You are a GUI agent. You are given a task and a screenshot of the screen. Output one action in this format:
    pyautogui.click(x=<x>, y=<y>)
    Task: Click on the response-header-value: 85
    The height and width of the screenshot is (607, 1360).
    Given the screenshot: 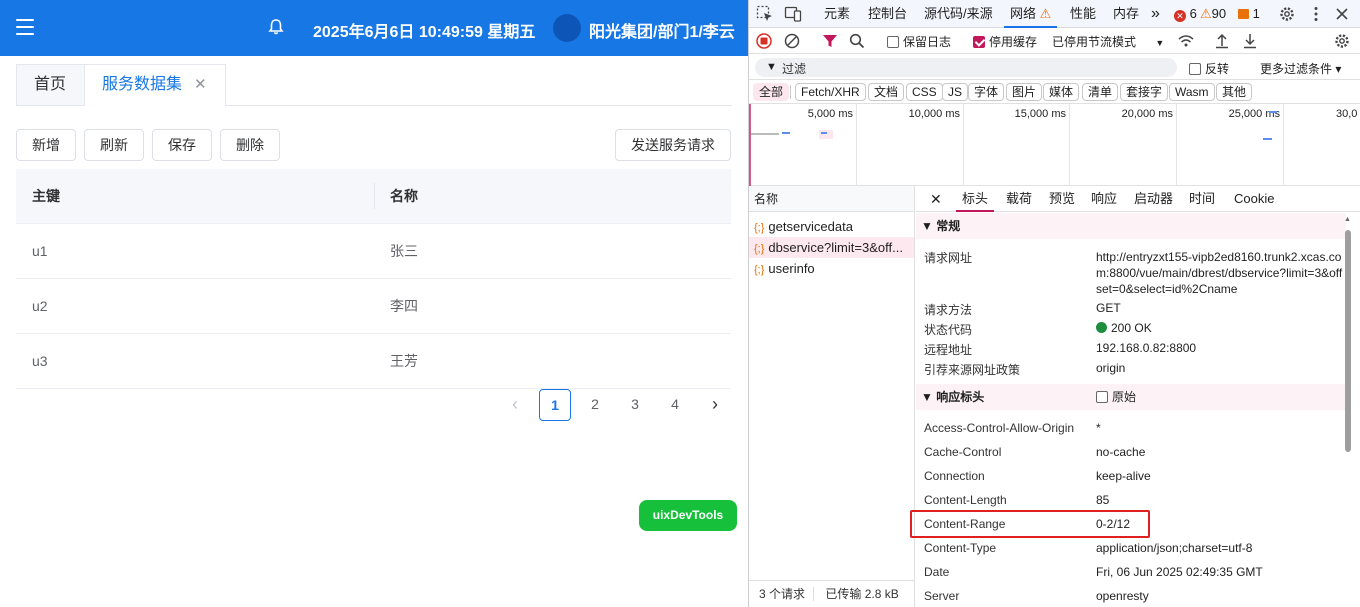 What is the action you would take?
    pyautogui.click(x=1103, y=500)
    